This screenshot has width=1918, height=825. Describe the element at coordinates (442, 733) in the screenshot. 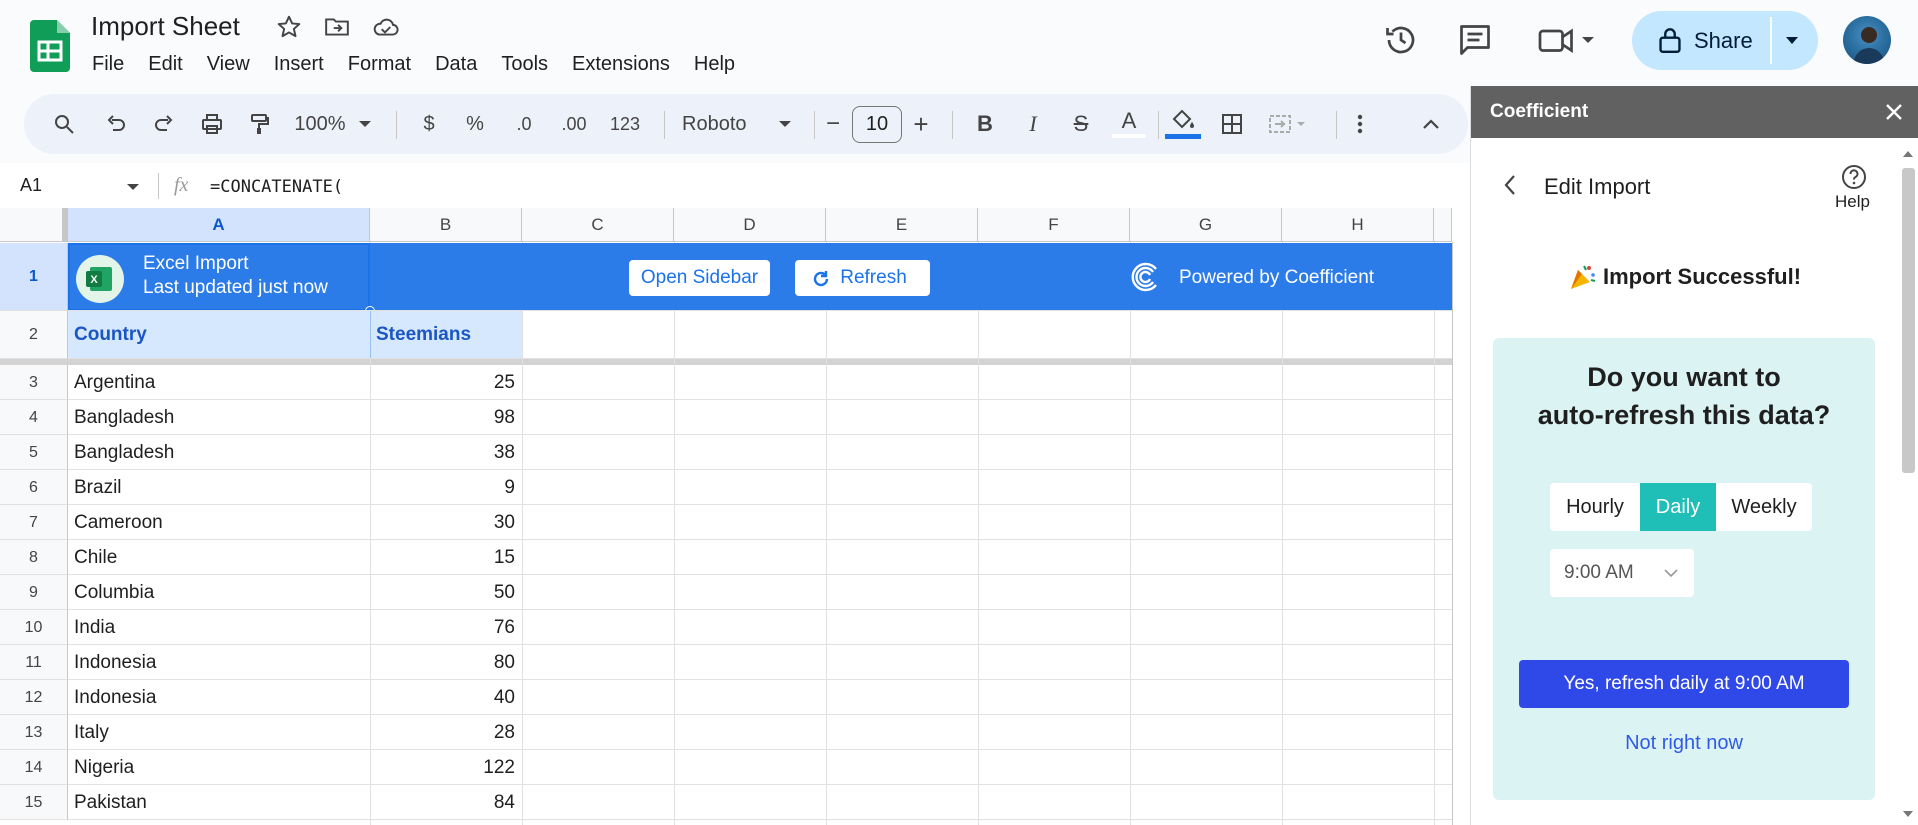

I see `cell-steemians: 28` at that location.